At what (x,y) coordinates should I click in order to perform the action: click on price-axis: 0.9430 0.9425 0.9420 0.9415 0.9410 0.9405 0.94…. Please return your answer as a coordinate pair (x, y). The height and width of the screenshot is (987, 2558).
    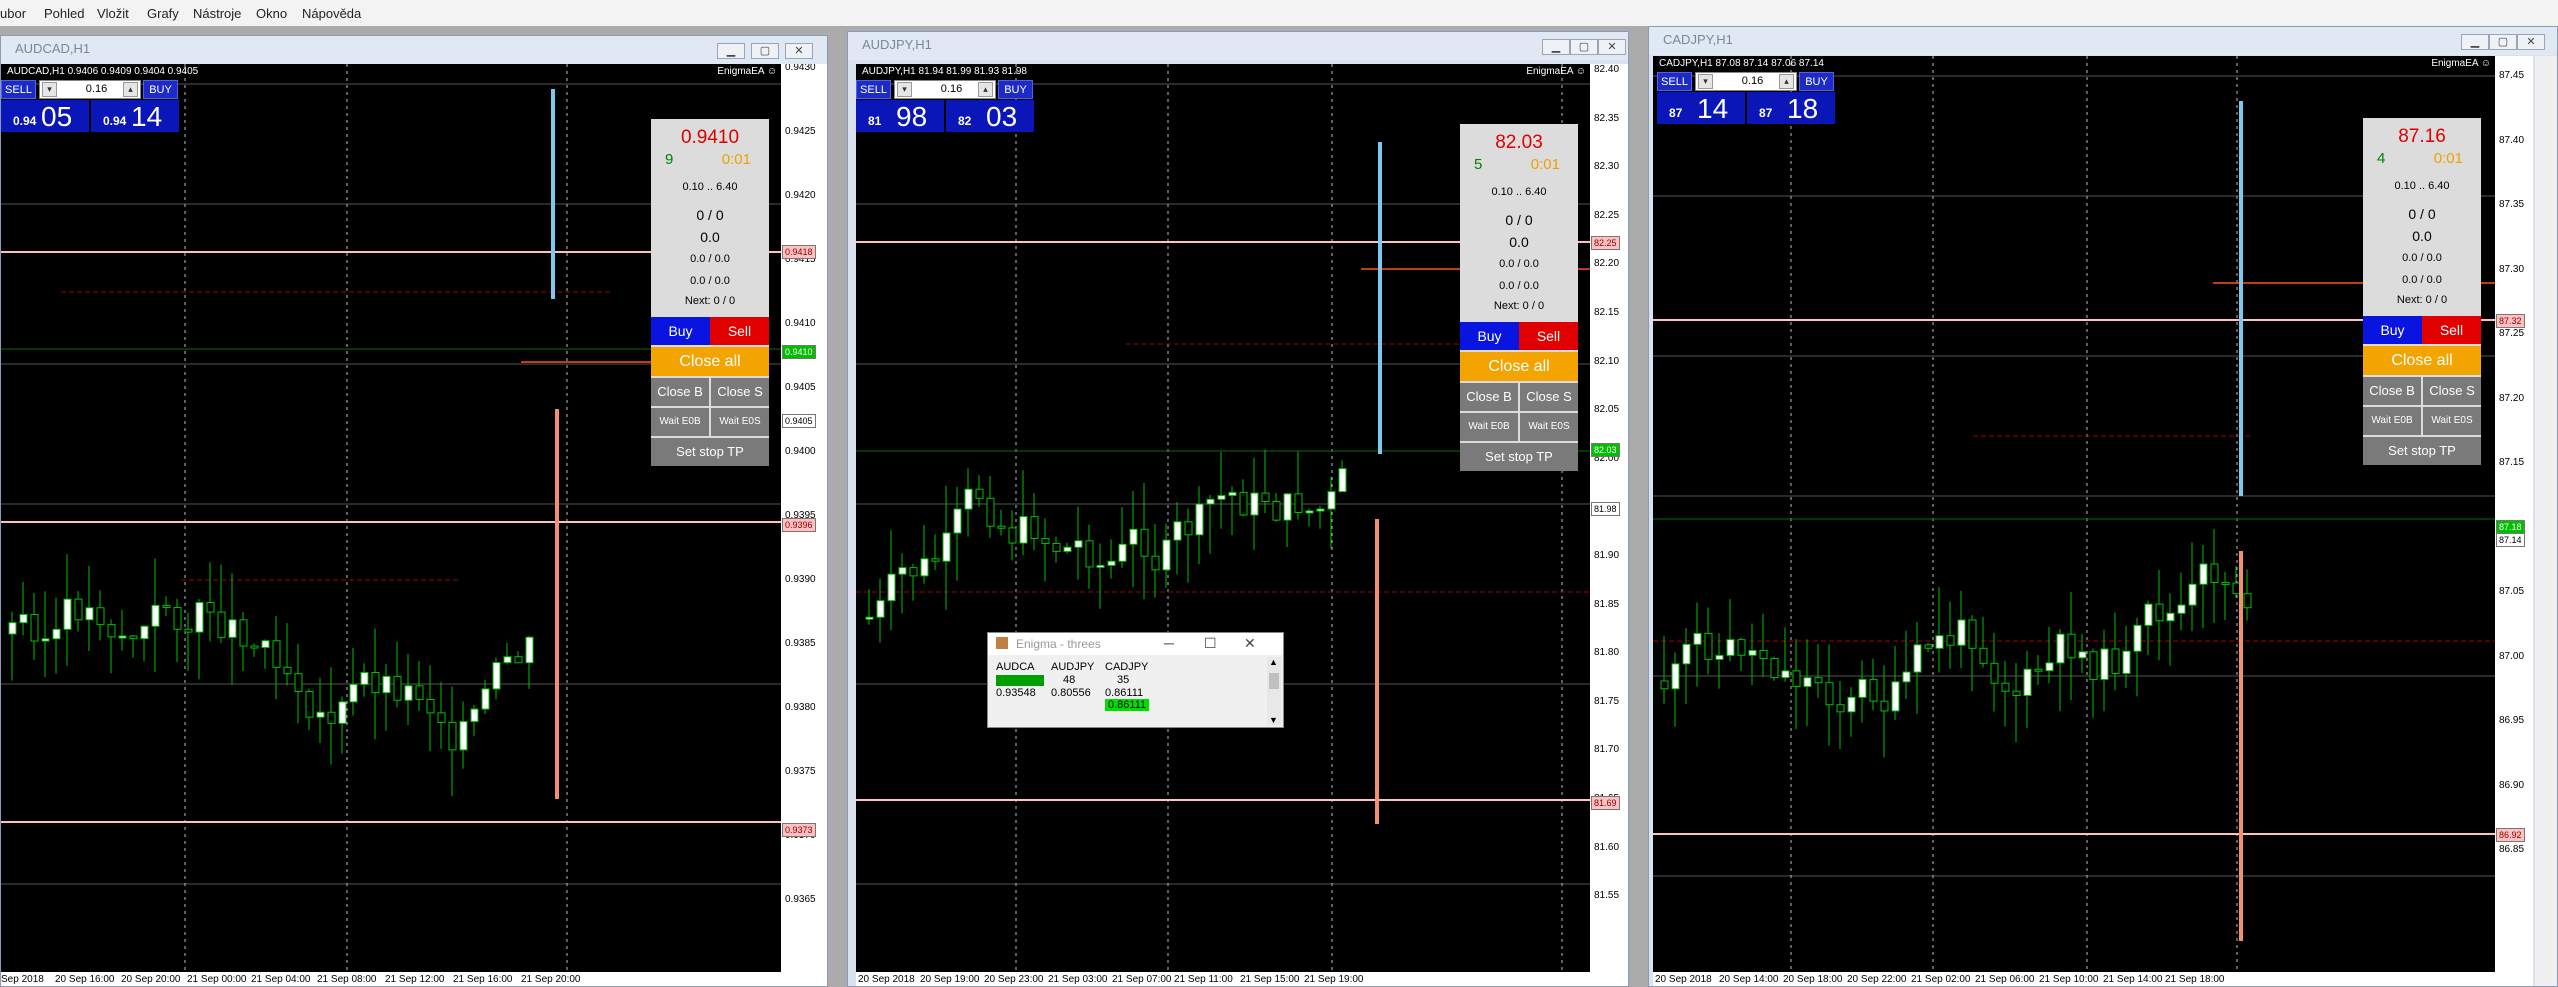
    Looking at the image, I should click on (804, 525).